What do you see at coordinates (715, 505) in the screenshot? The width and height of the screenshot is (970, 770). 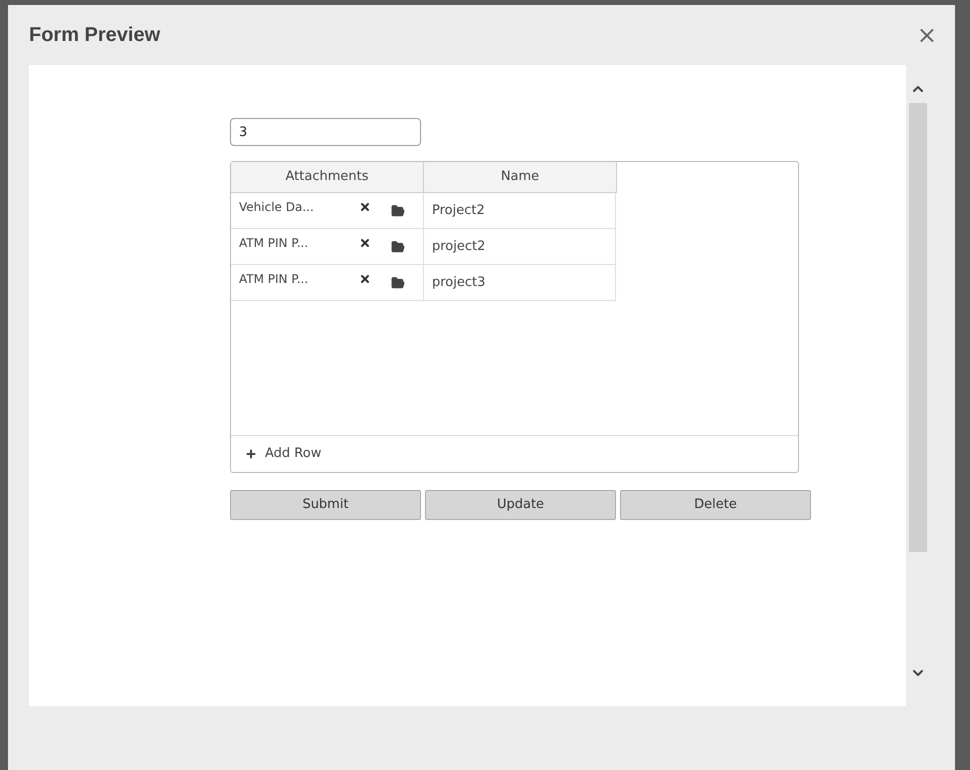 I see `action-button: Delete` at bounding box center [715, 505].